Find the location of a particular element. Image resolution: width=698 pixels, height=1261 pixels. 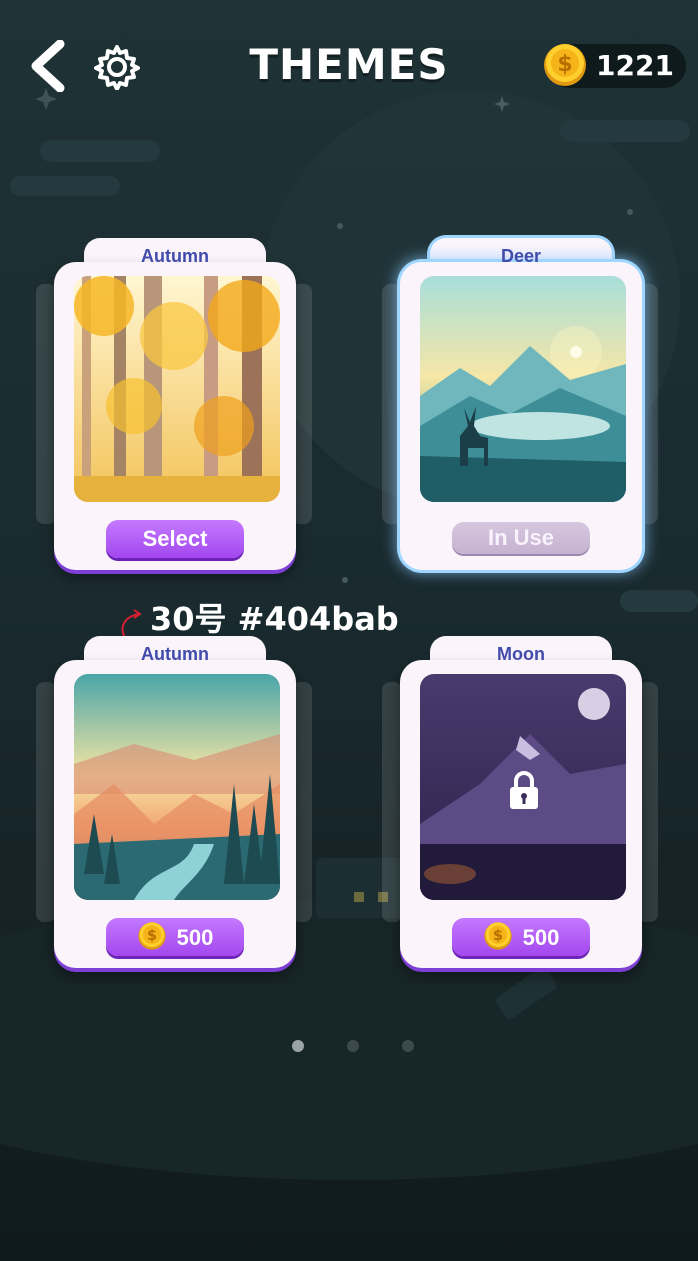

card-frame: Autumn $ 500 is located at coordinates (175, 804).